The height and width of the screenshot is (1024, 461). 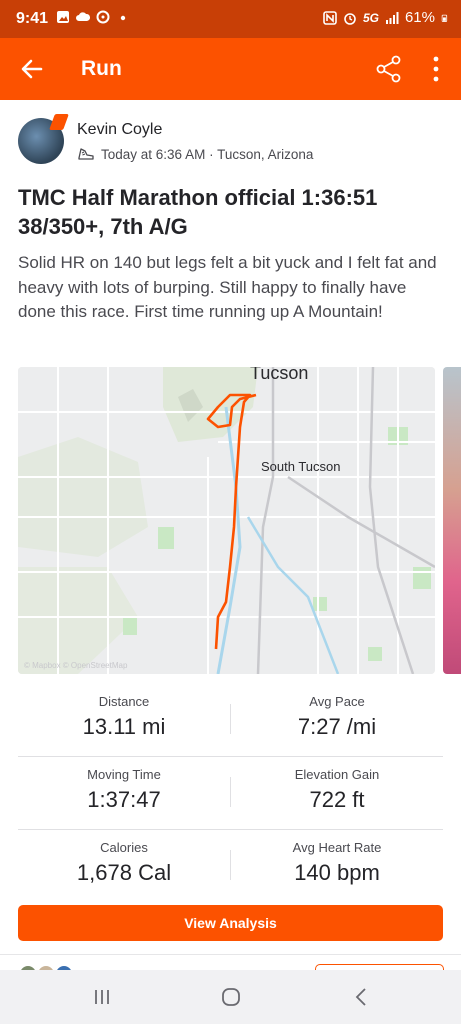 I want to click on home-icon, so click(x=231, y=997).